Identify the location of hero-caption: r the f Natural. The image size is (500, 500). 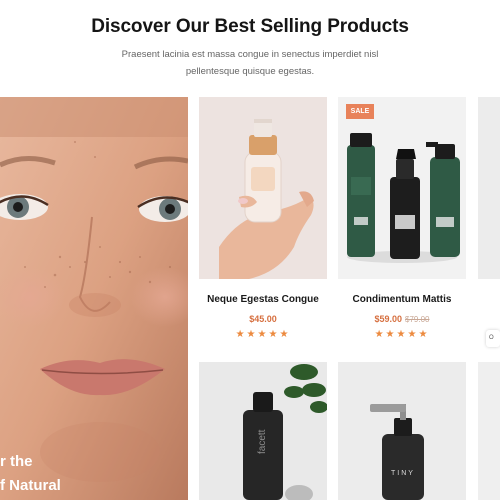
(94, 474).